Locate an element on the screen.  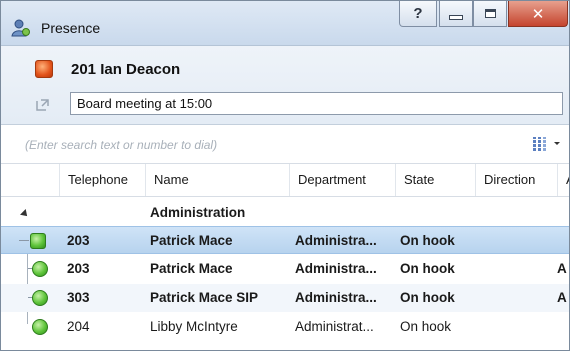
maximize-button is located at coordinates (490, 14).